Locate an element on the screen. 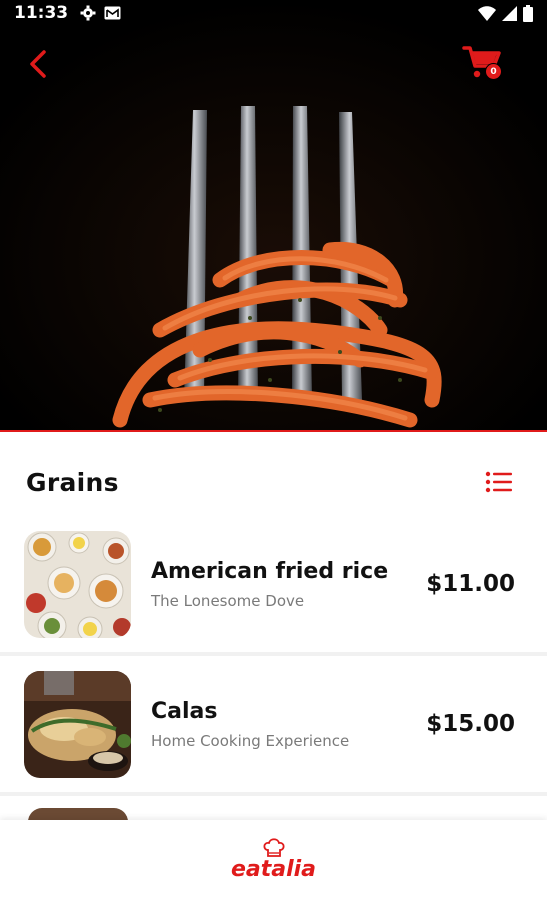 The width and height of the screenshot is (547, 900). chef-hat-icon is located at coordinates (273, 847).